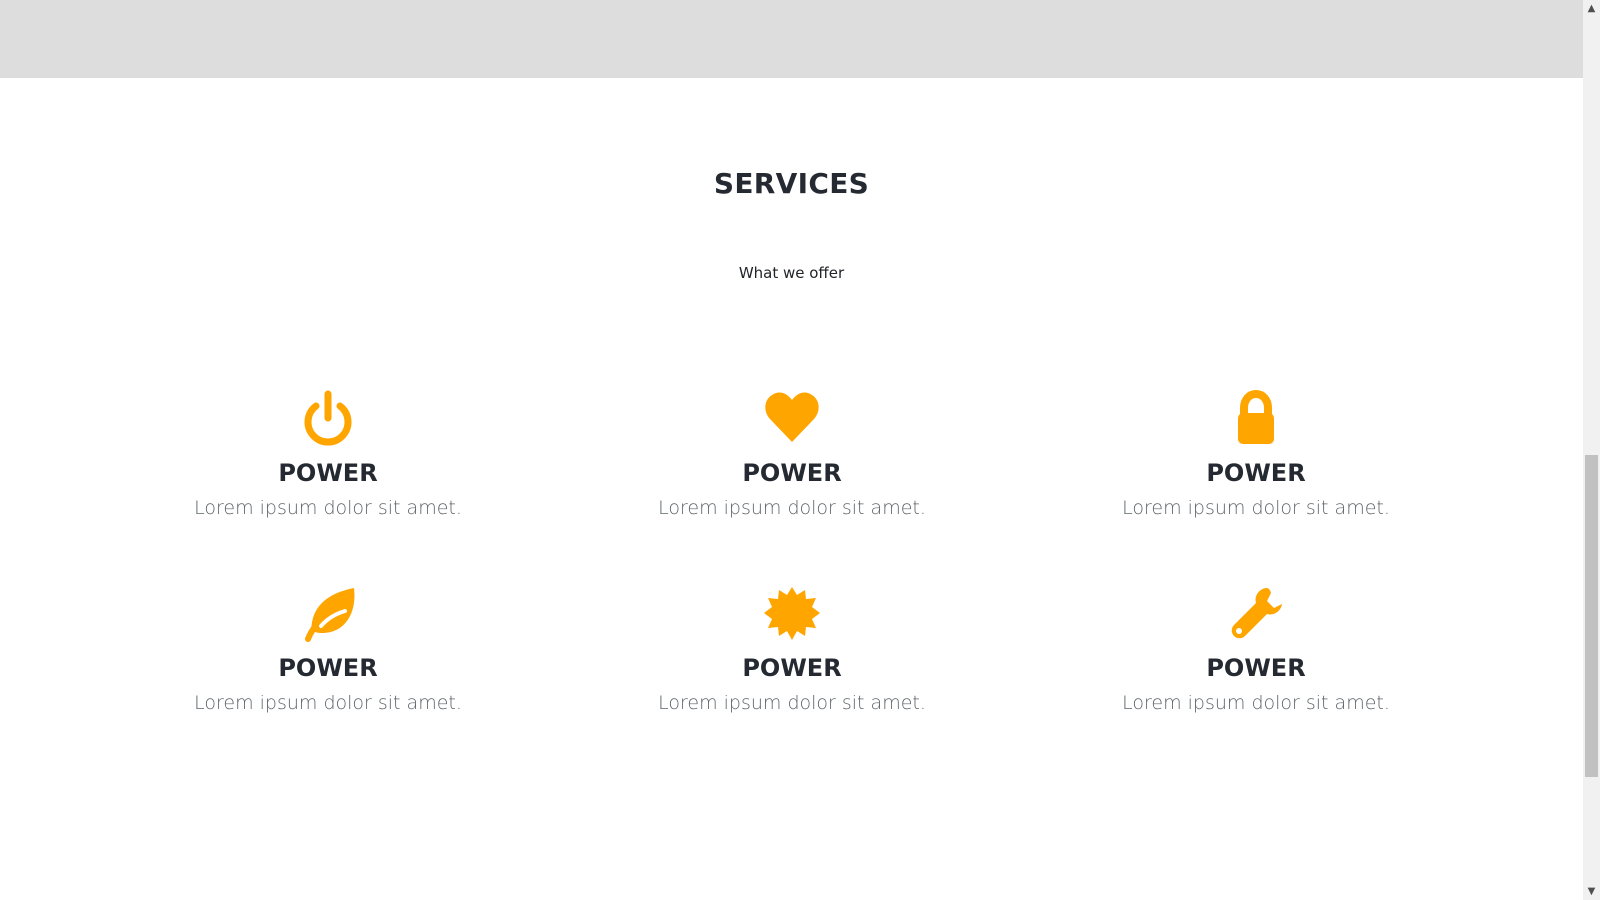 This screenshot has width=1600, height=900. What do you see at coordinates (1591, 8) in the screenshot?
I see `scroll-up-arrow-icon: ▲` at bounding box center [1591, 8].